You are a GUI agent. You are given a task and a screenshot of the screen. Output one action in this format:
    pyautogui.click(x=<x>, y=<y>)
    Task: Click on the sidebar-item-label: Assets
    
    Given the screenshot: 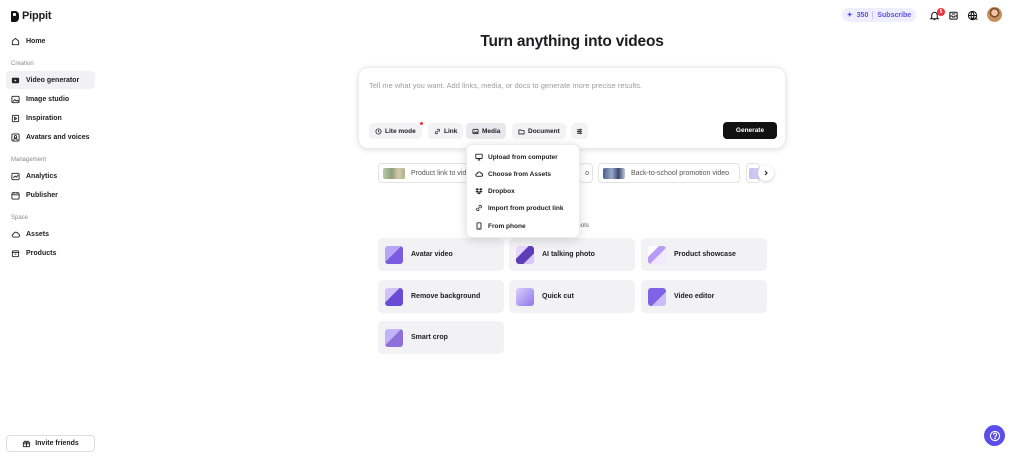 What is the action you would take?
    pyautogui.click(x=37, y=234)
    